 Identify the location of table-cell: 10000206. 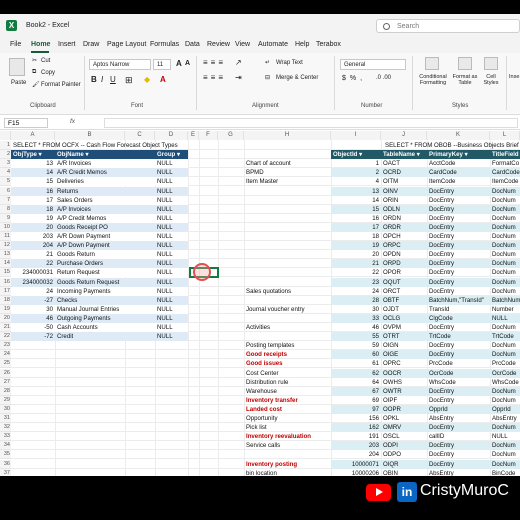
(356, 472).